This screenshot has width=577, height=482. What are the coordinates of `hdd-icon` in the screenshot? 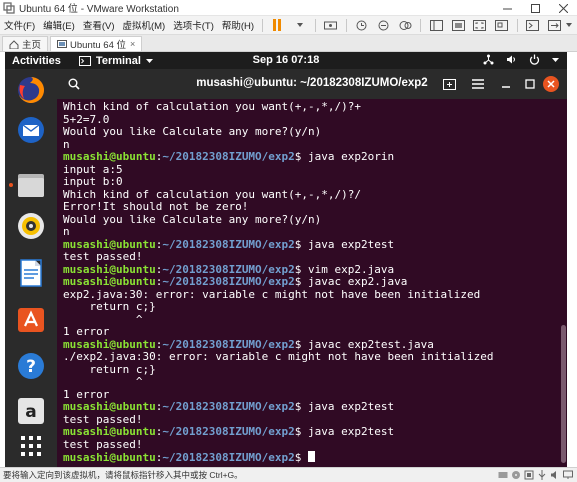 It's located at (503, 475).